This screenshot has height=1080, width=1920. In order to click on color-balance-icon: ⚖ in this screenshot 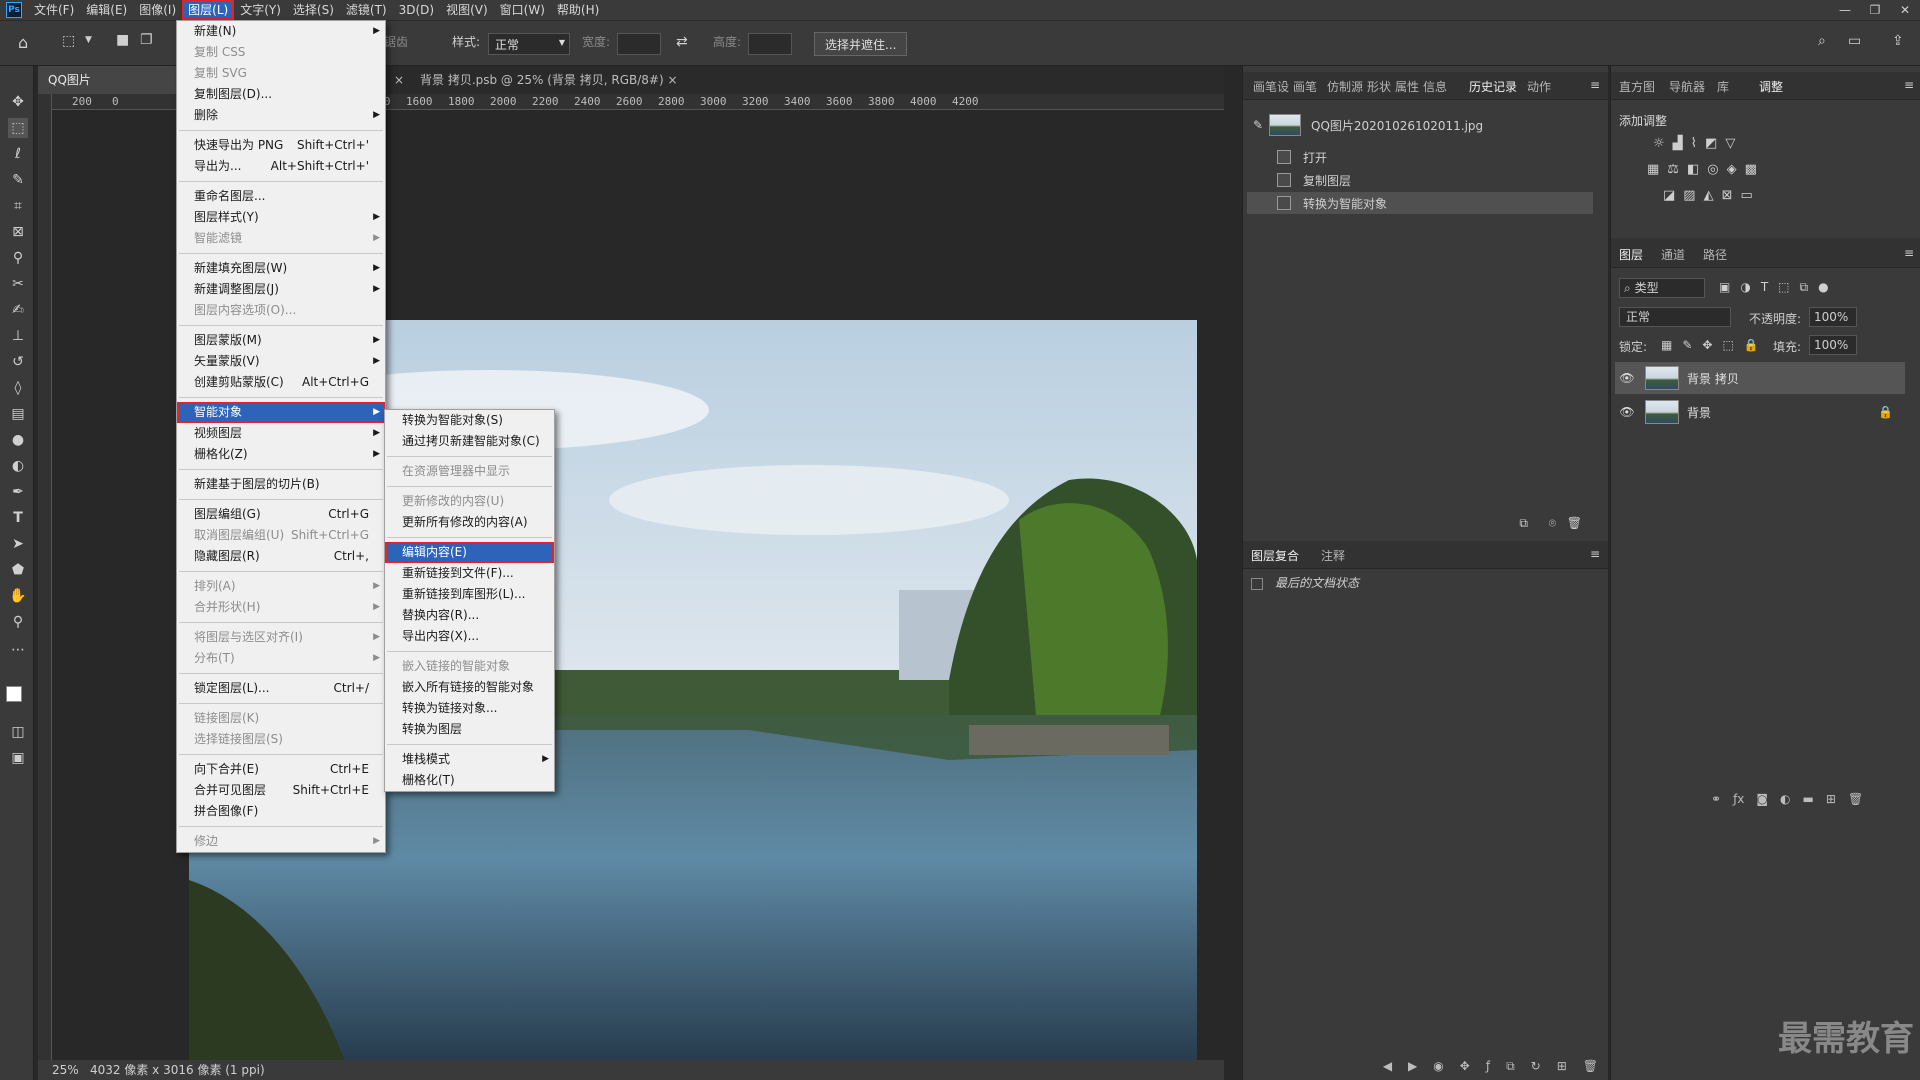, I will do `click(1673, 169)`.